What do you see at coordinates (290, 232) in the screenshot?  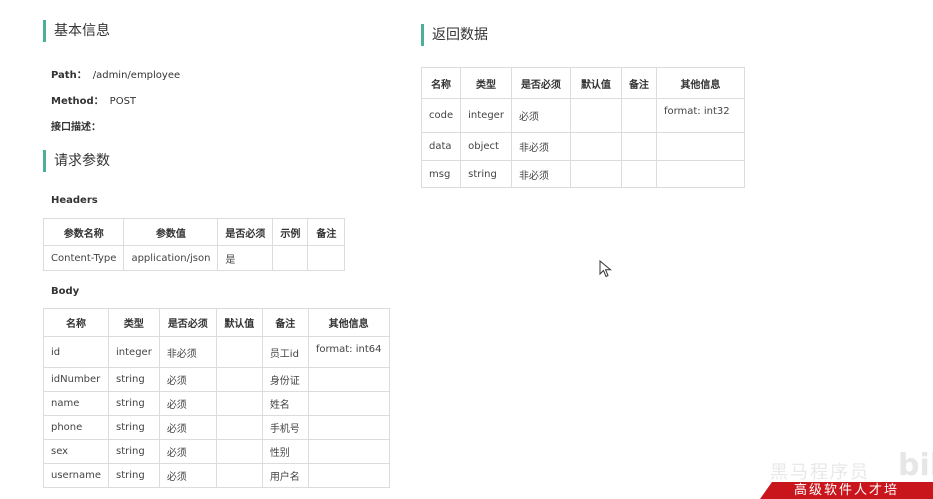 I see `column-header: 示例` at bounding box center [290, 232].